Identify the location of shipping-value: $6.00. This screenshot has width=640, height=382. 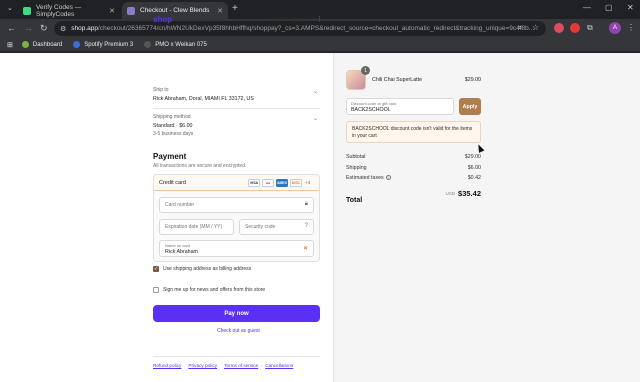
(474, 168).